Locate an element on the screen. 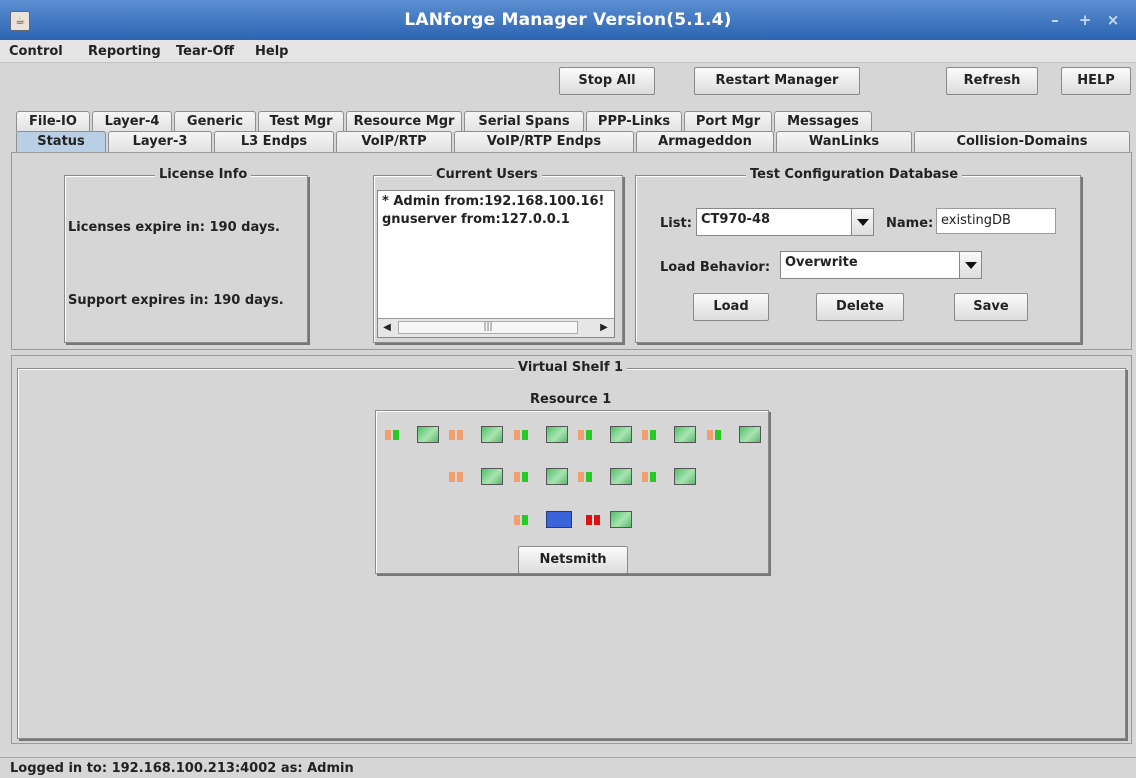 Image resolution: width=1136 pixels, height=778 pixels. tab-armageddon: Armageddon is located at coordinates (705, 141).